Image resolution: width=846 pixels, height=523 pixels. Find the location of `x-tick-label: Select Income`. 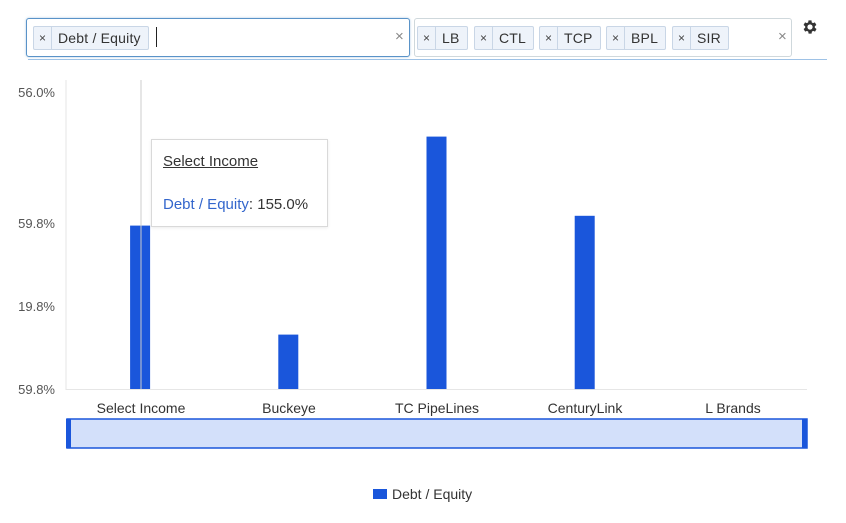

x-tick-label: Select Income is located at coordinates (141, 408).